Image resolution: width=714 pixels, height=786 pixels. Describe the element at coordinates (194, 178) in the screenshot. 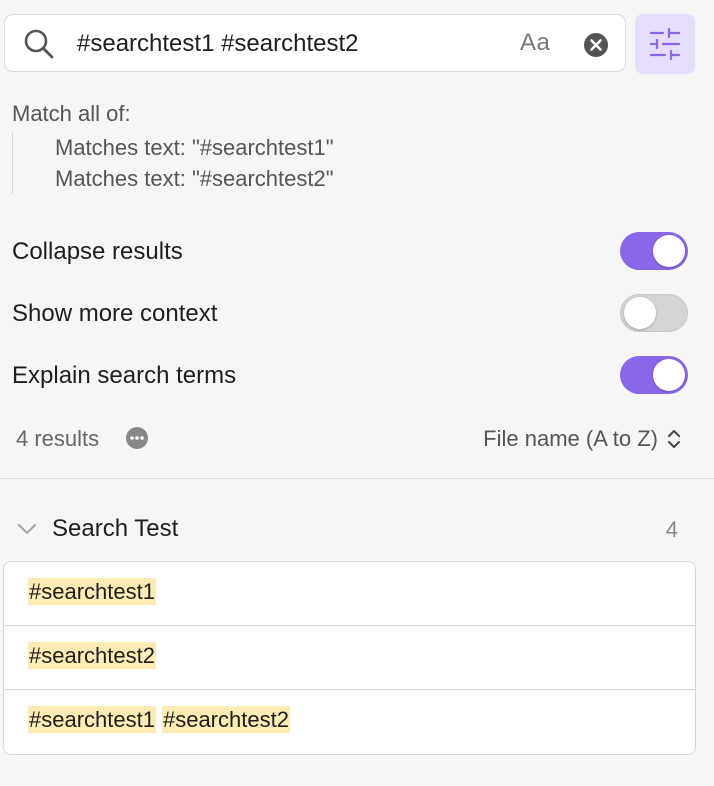

I see `explanation-item: Matches text: "#searchtest2"` at that location.